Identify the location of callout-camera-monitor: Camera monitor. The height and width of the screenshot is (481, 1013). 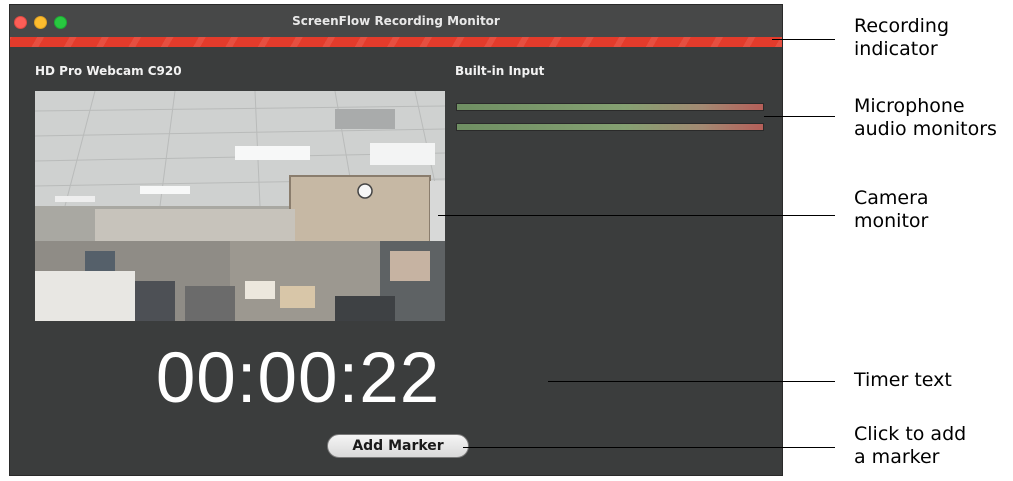
(891, 210).